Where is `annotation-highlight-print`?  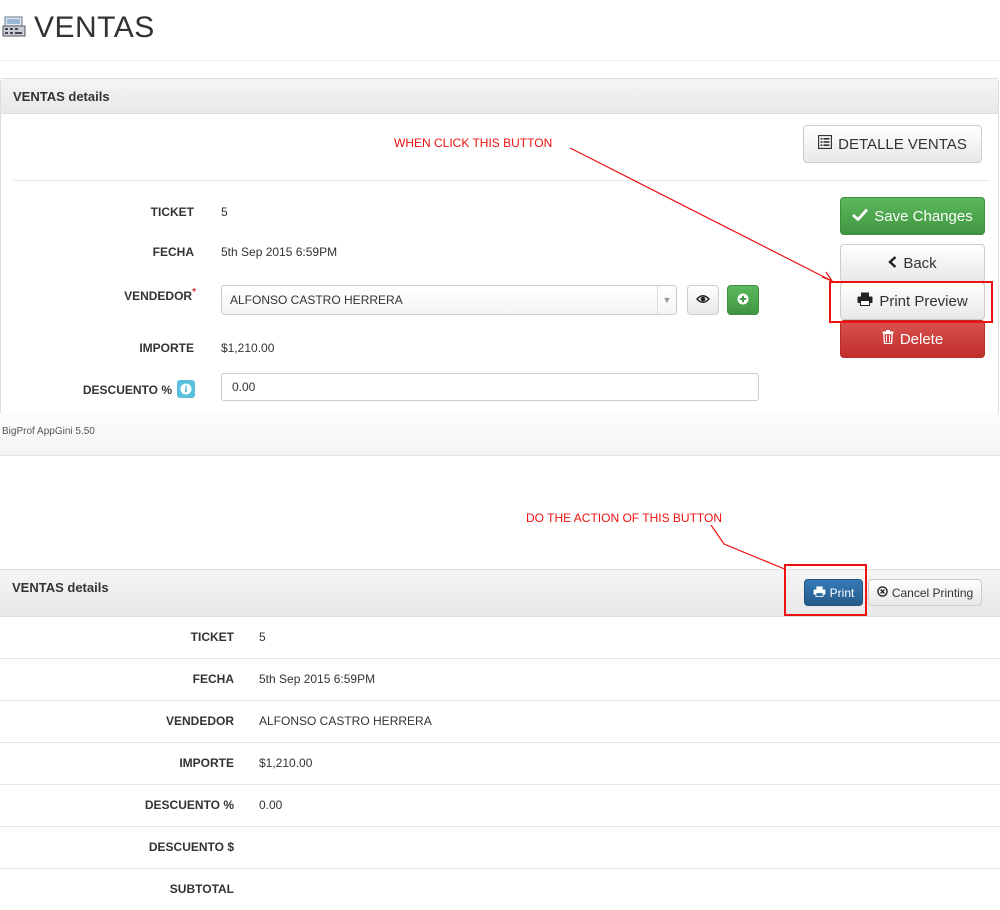 annotation-highlight-print is located at coordinates (825, 590).